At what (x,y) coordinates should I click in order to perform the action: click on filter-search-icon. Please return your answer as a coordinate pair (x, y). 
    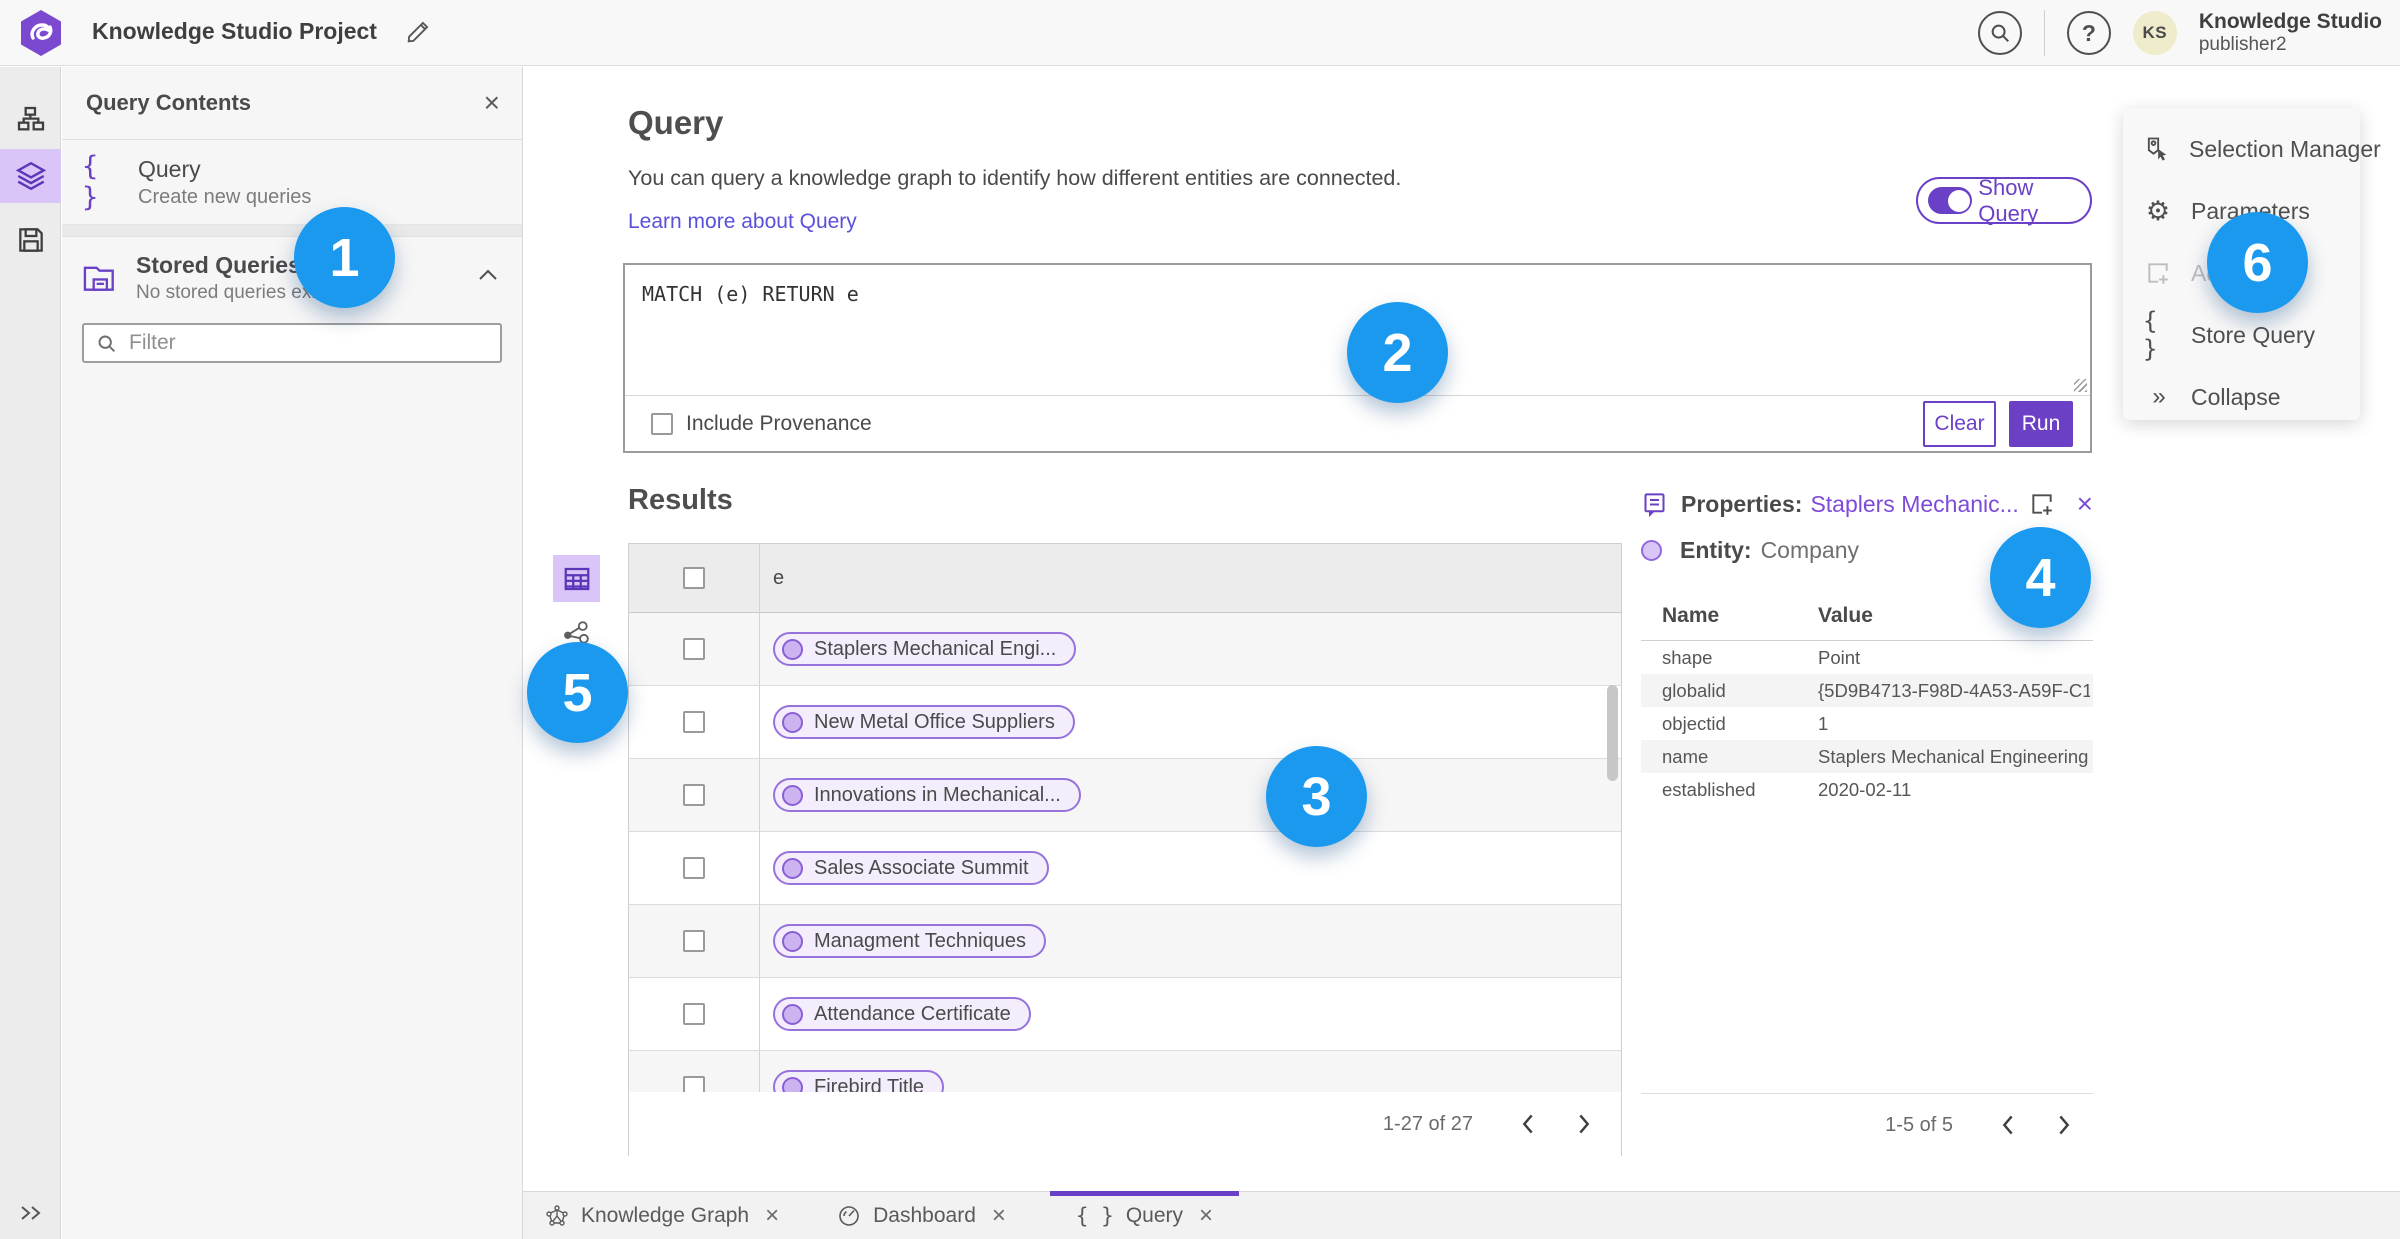
    Looking at the image, I should click on (106, 343).